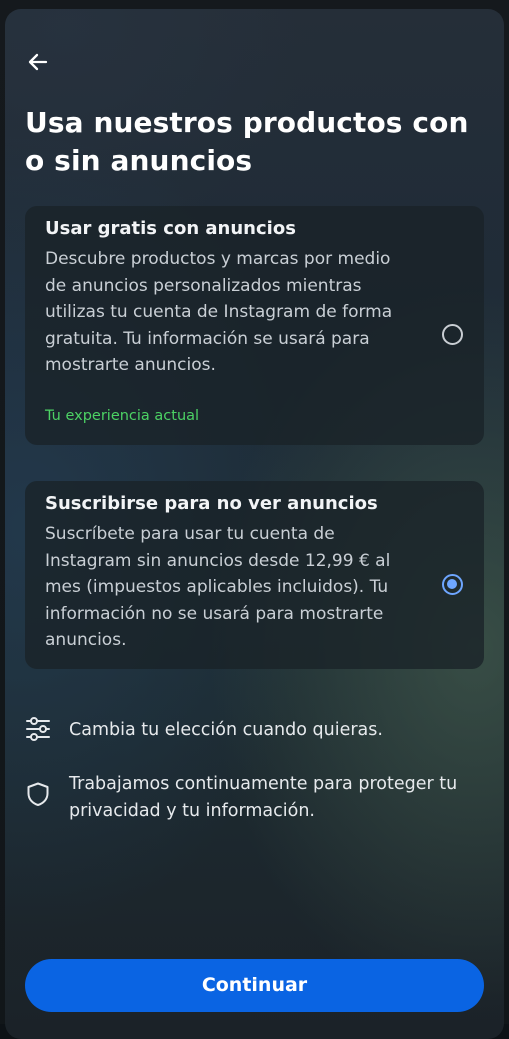 The image size is (509, 1039). Describe the element at coordinates (38, 794) in the screenshot. I see `shield-icon` at that location.